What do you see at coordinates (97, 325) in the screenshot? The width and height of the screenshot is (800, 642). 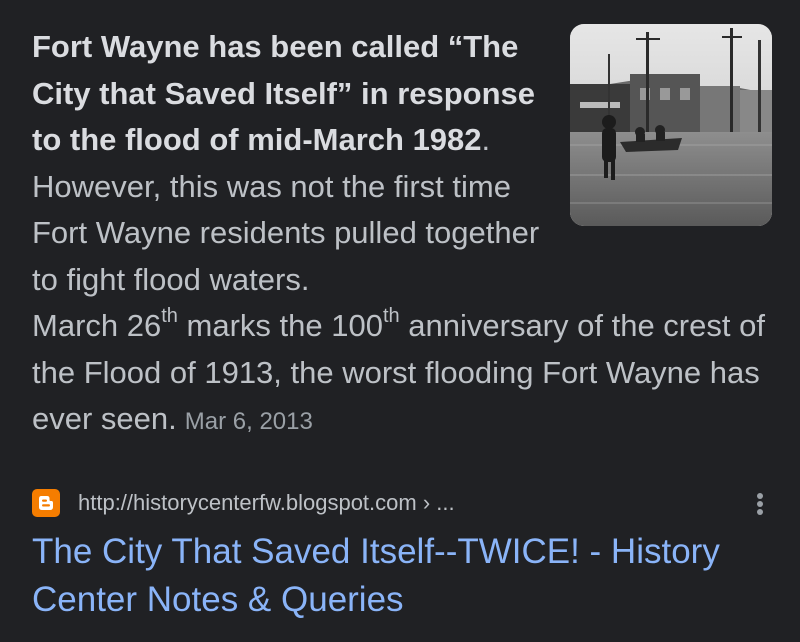 I see `snippet-text-2a: March 26` at bounding box center [97, 325].